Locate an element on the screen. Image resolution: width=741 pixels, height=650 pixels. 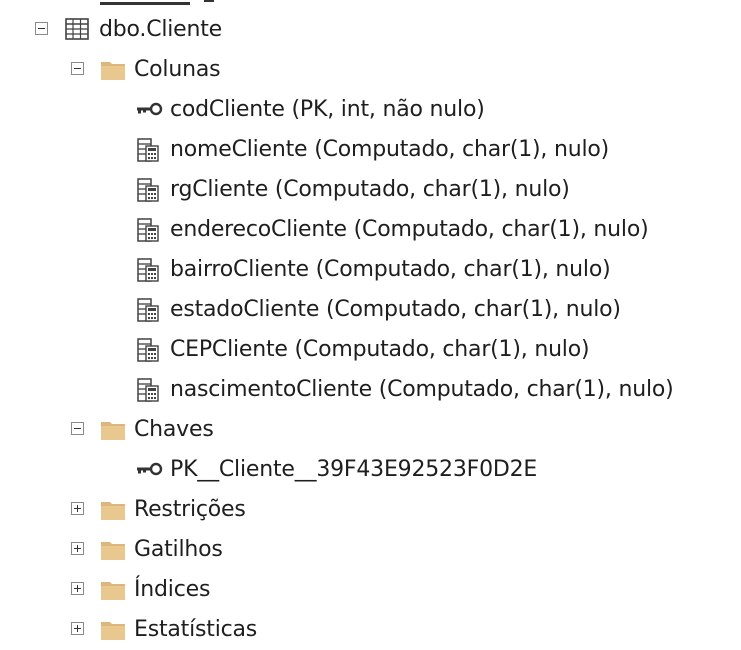
column-item: rgCliente (Computado, char(1), nulo) is located at coordinates (370, 190).